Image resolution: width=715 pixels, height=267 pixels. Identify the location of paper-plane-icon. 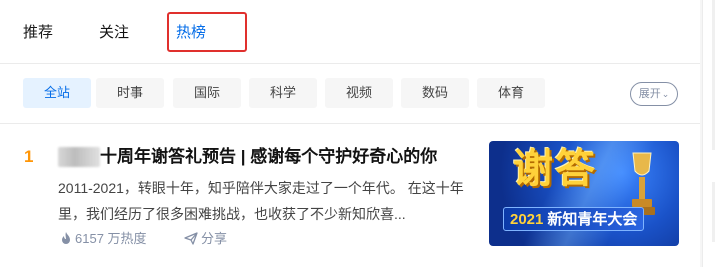
(191, 238).